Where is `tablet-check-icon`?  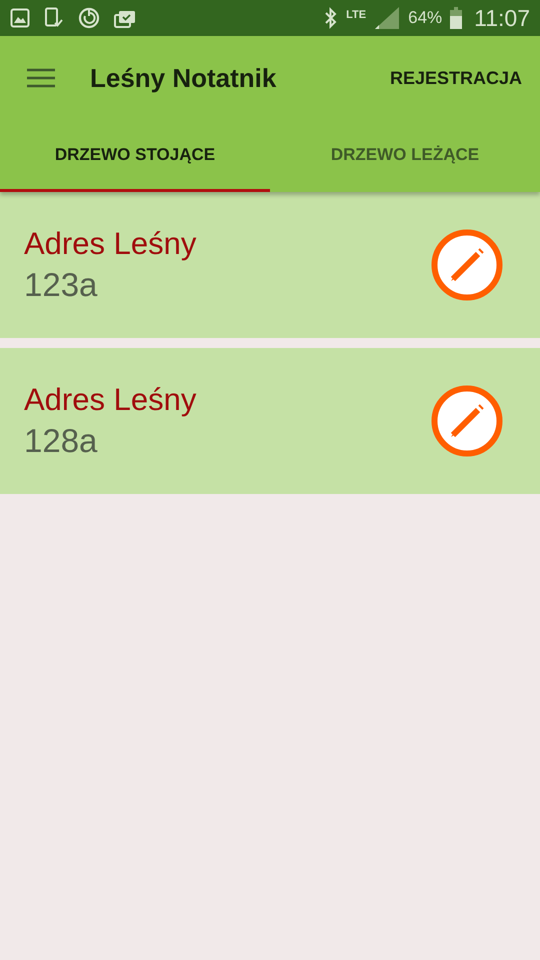 tablet-check-icon is located at coordinates (54, 18).